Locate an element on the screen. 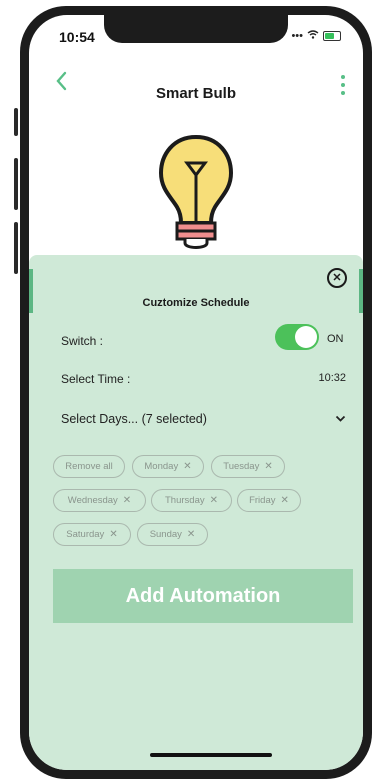 The height and width of the screenshot is (781, 385). chip-monday: Monday ✕ is located at coordinates (168, 466).